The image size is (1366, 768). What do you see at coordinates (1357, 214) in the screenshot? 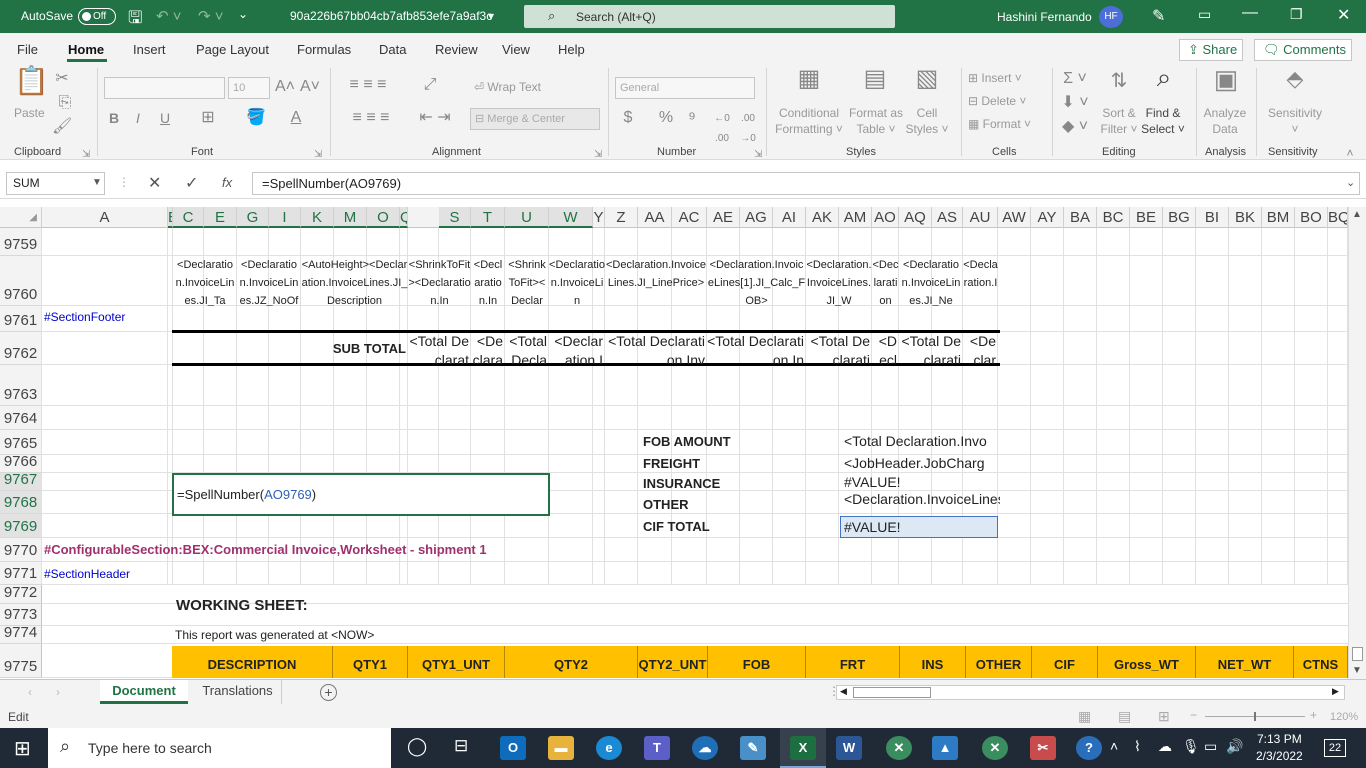
I see `scroll-up-icon: ▲` at bounding box center [1357, 214].